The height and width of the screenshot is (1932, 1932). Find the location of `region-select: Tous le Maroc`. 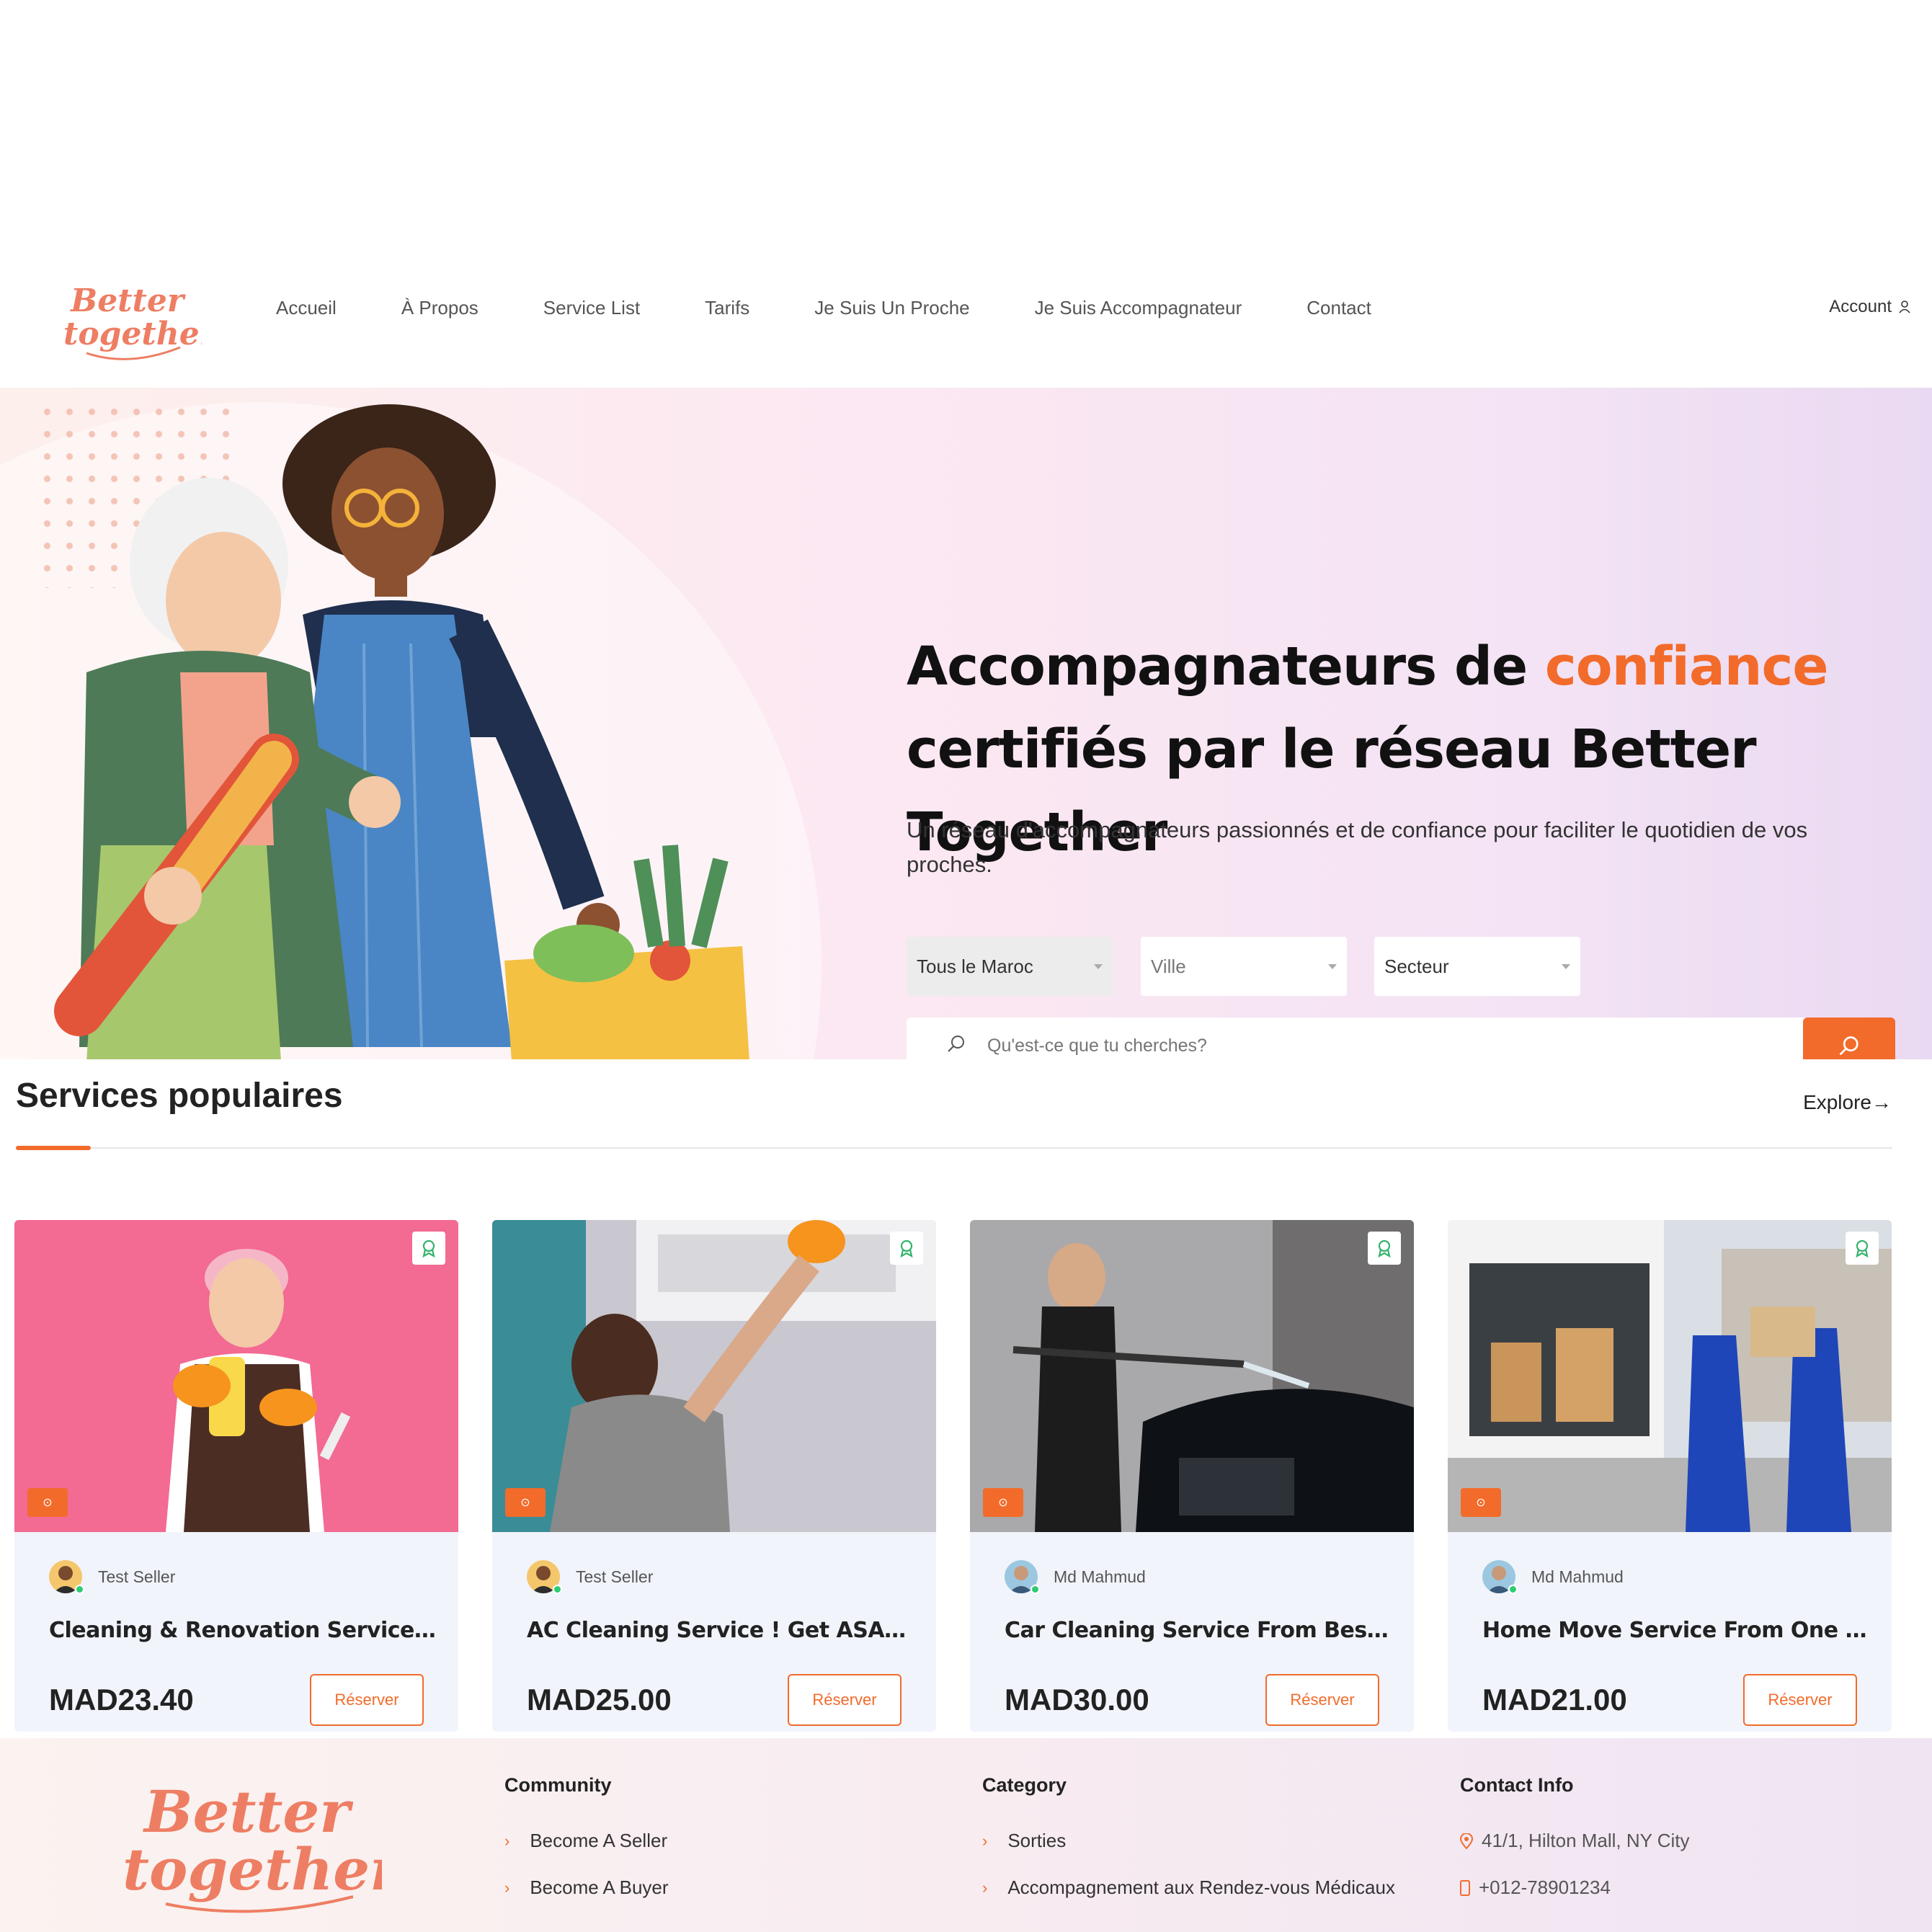

region-select: Tous le Maroc is located at coordinates (1010, 966).